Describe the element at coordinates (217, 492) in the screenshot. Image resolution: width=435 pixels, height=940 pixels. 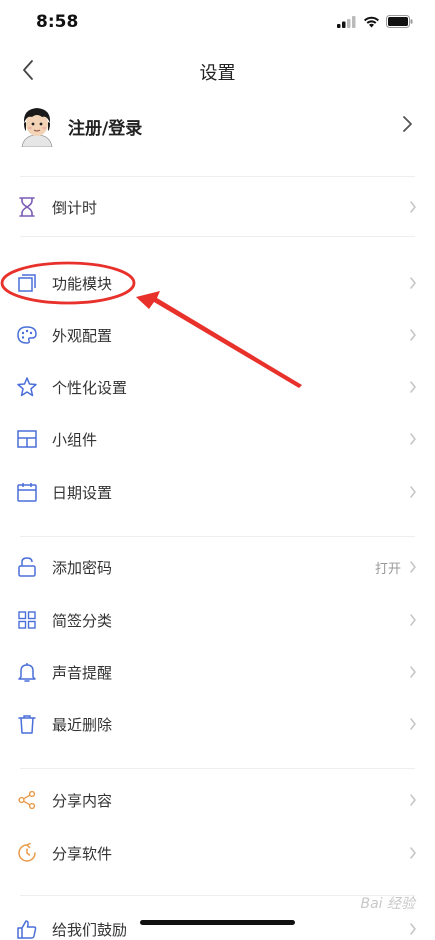
I see `settings-item-date: 日期设置` at that location.